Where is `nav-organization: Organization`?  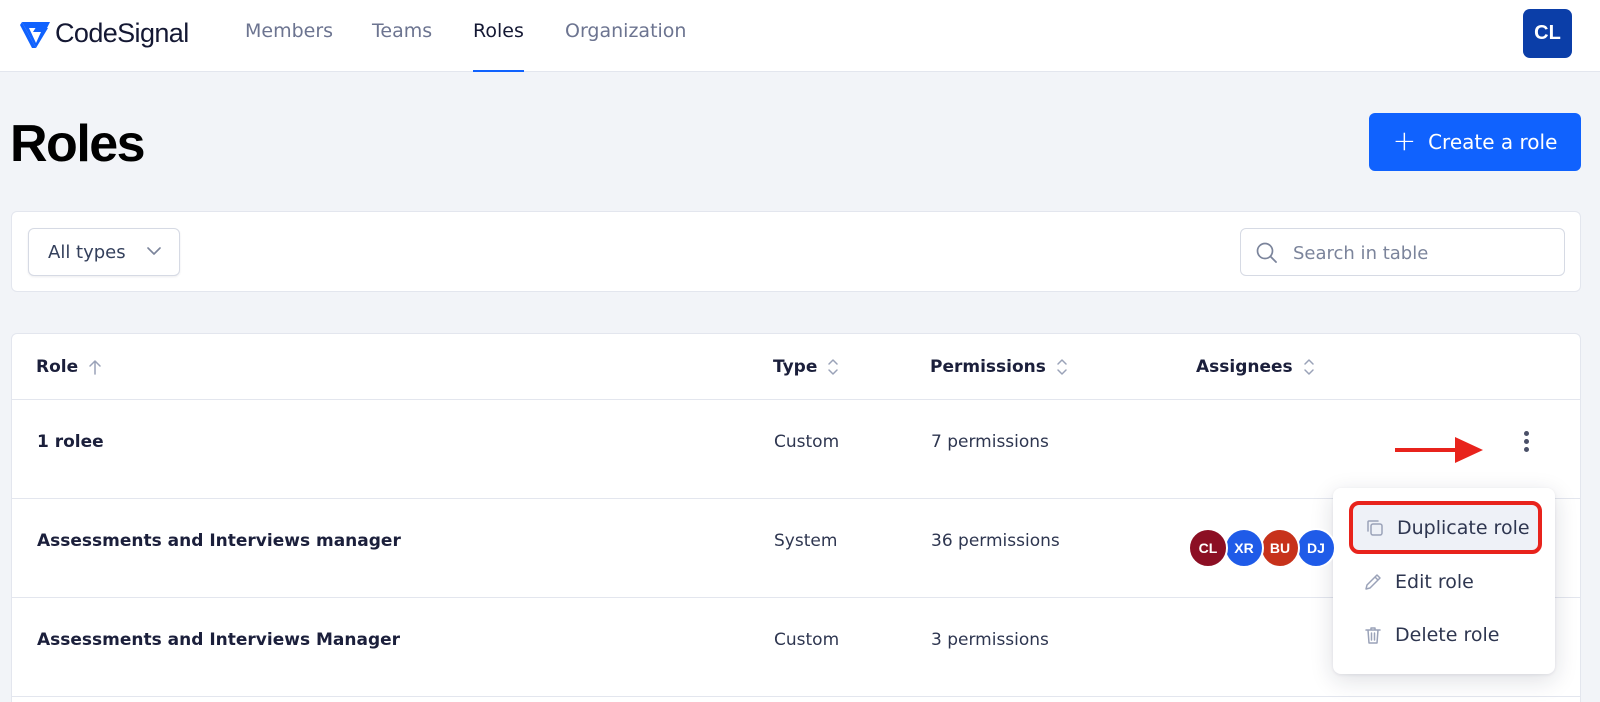 nav-organization: Organization is located at coordinates (625, 46).